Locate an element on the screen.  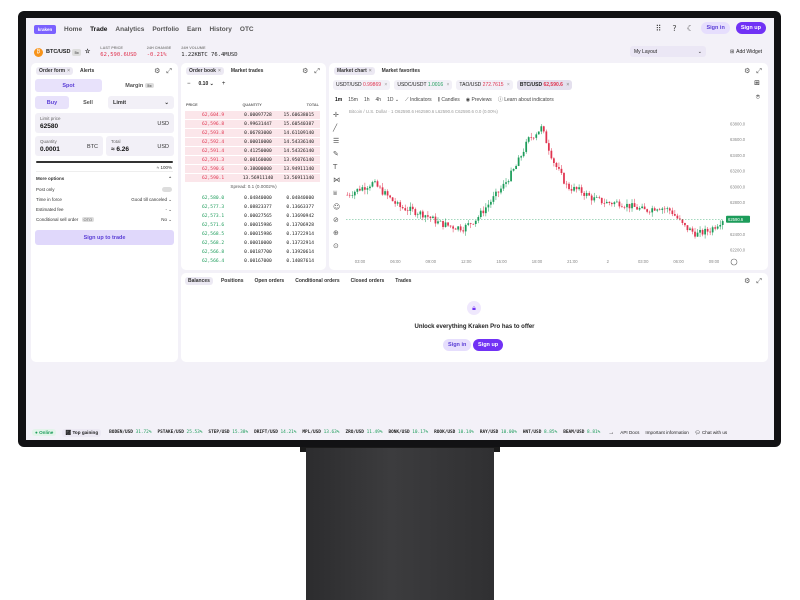
limit-price-field: Limit price 62580 USD is located at coordinates (104, 123).